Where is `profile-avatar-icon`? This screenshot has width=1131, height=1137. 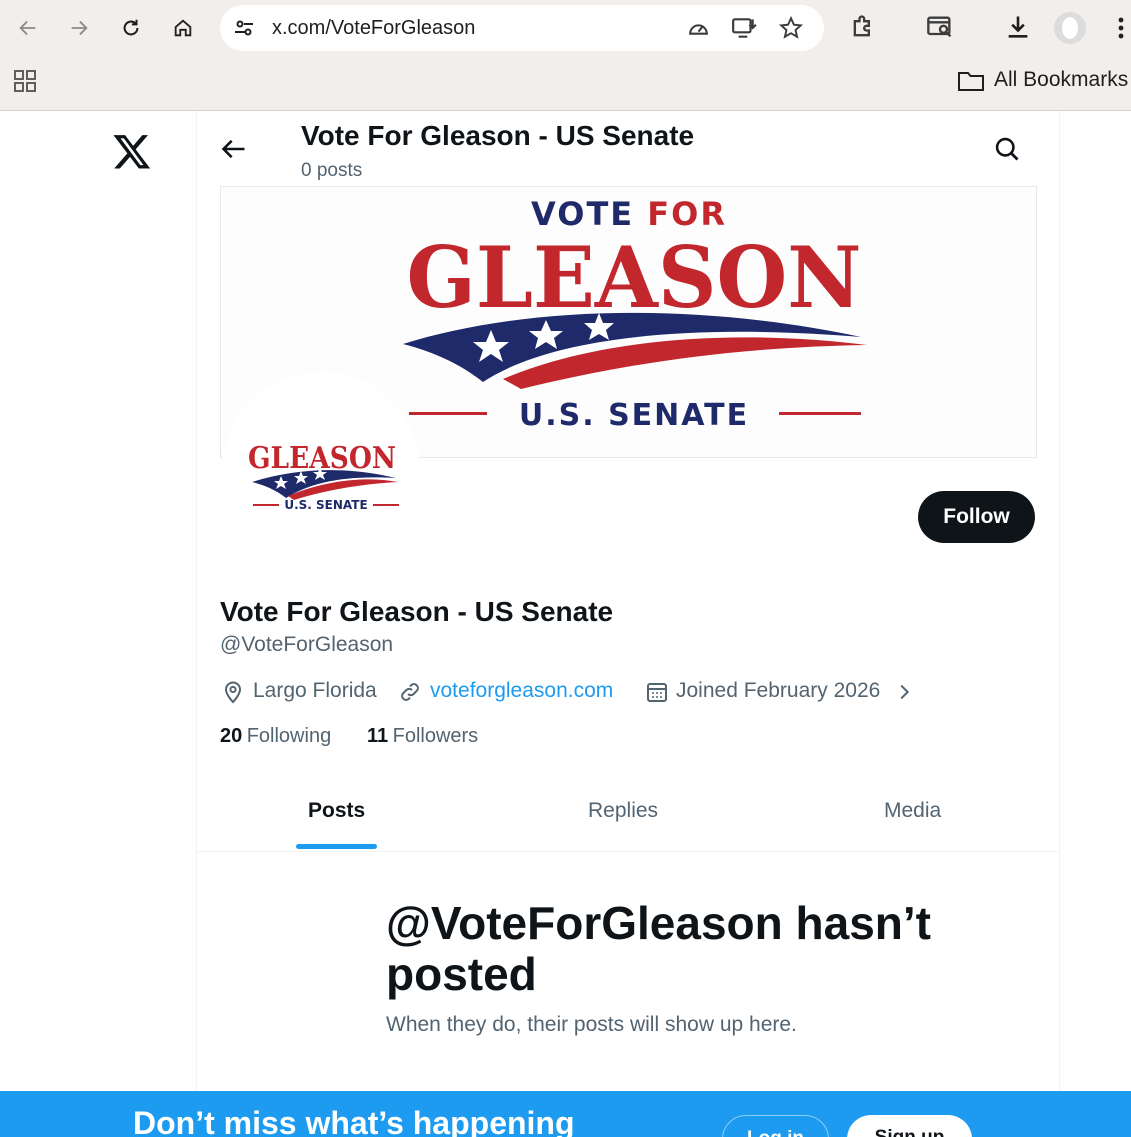
profile-avatar-icon is located at coordinates (1070, 28).